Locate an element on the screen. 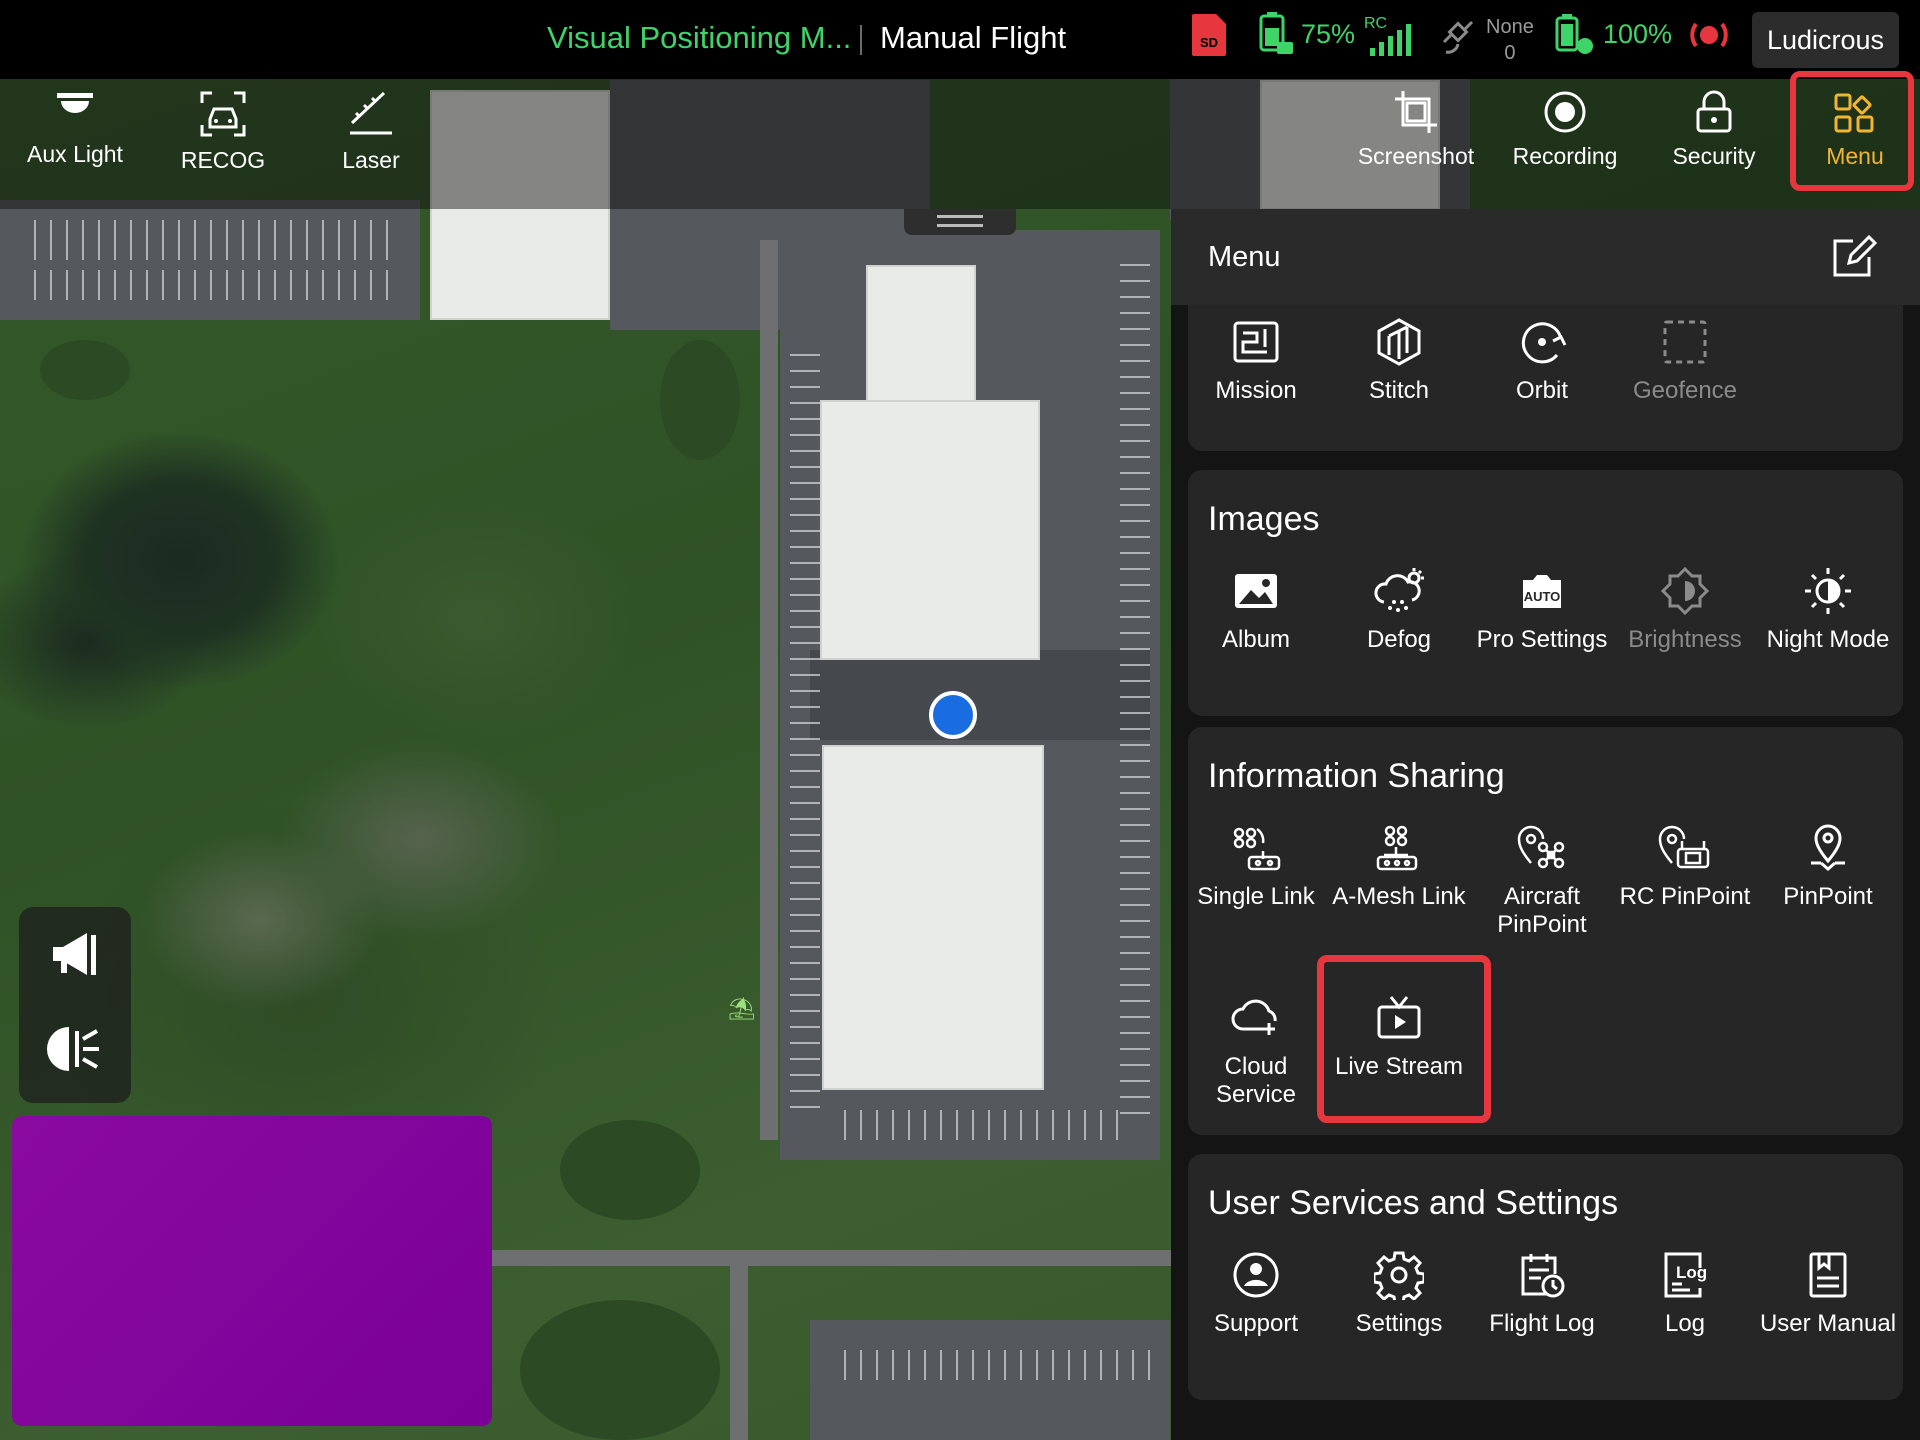 This screenshot has width=1920, height=1440. brightness-icon is located at coordinates (1685, 591).